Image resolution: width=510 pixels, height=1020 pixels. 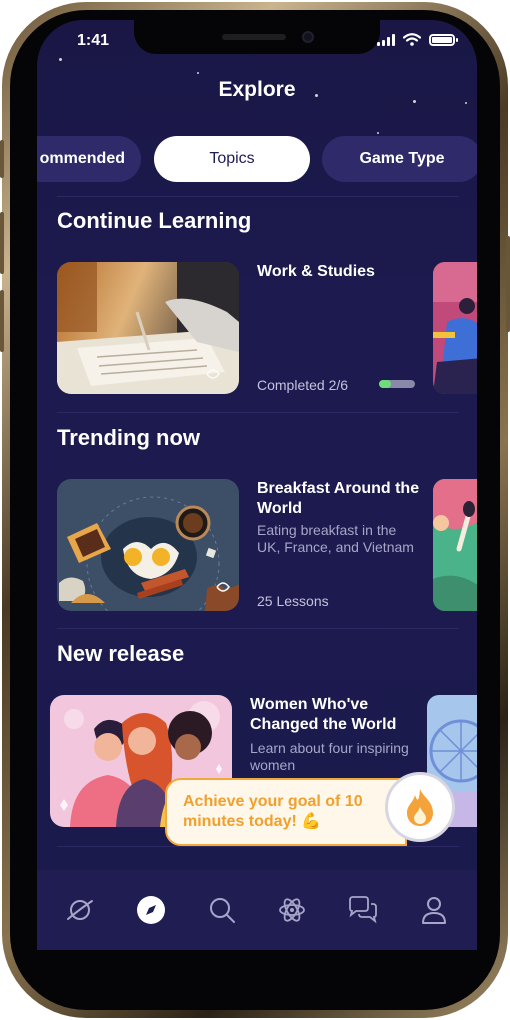 What do you see at coordinates (385, 384) in the screenshot?
I see `progress-bar-fill` at bounding box center [385, 384].